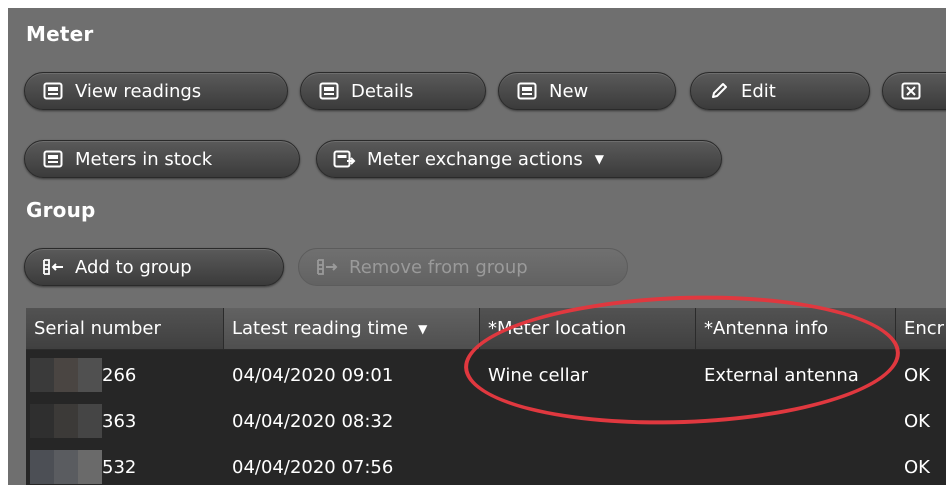 This screenshot has height=485, width=946. I want to click on group-section-title: Group, so click(61, 210).